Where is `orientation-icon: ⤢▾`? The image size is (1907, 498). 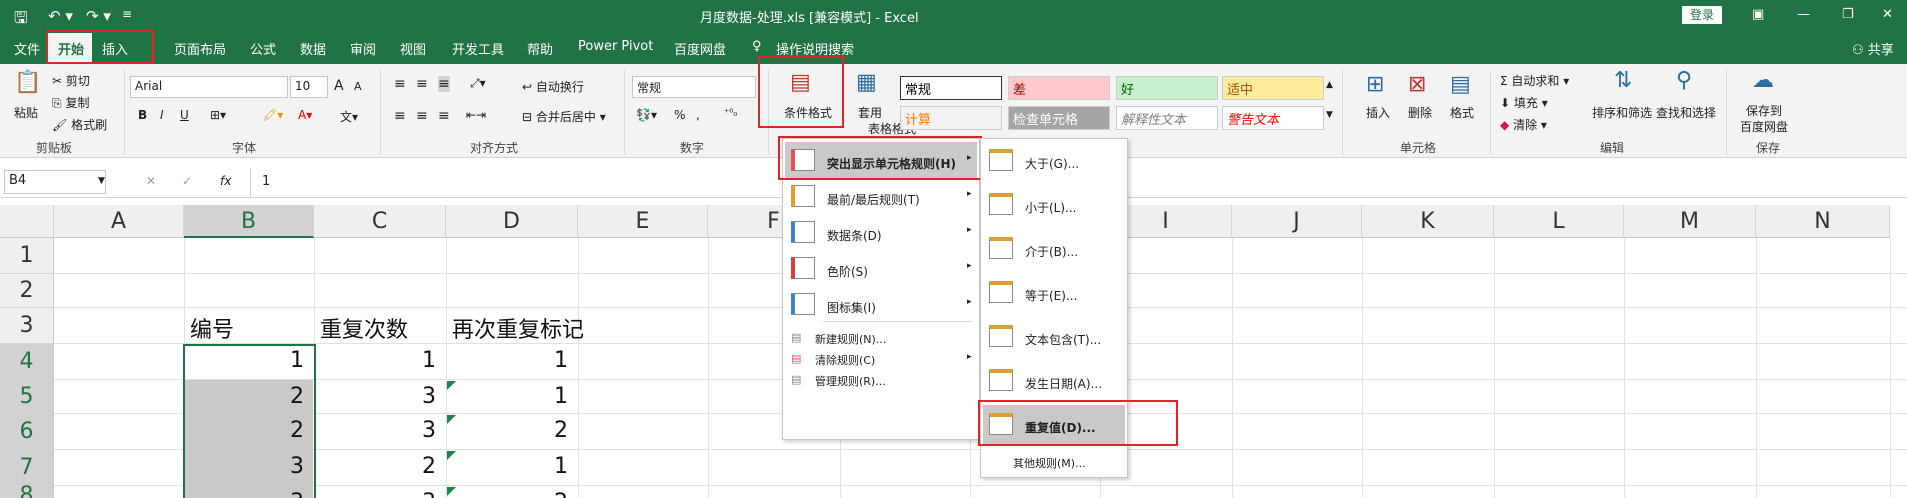
orientation-icon: ⤢▾ is located at coordinates (478, 83).